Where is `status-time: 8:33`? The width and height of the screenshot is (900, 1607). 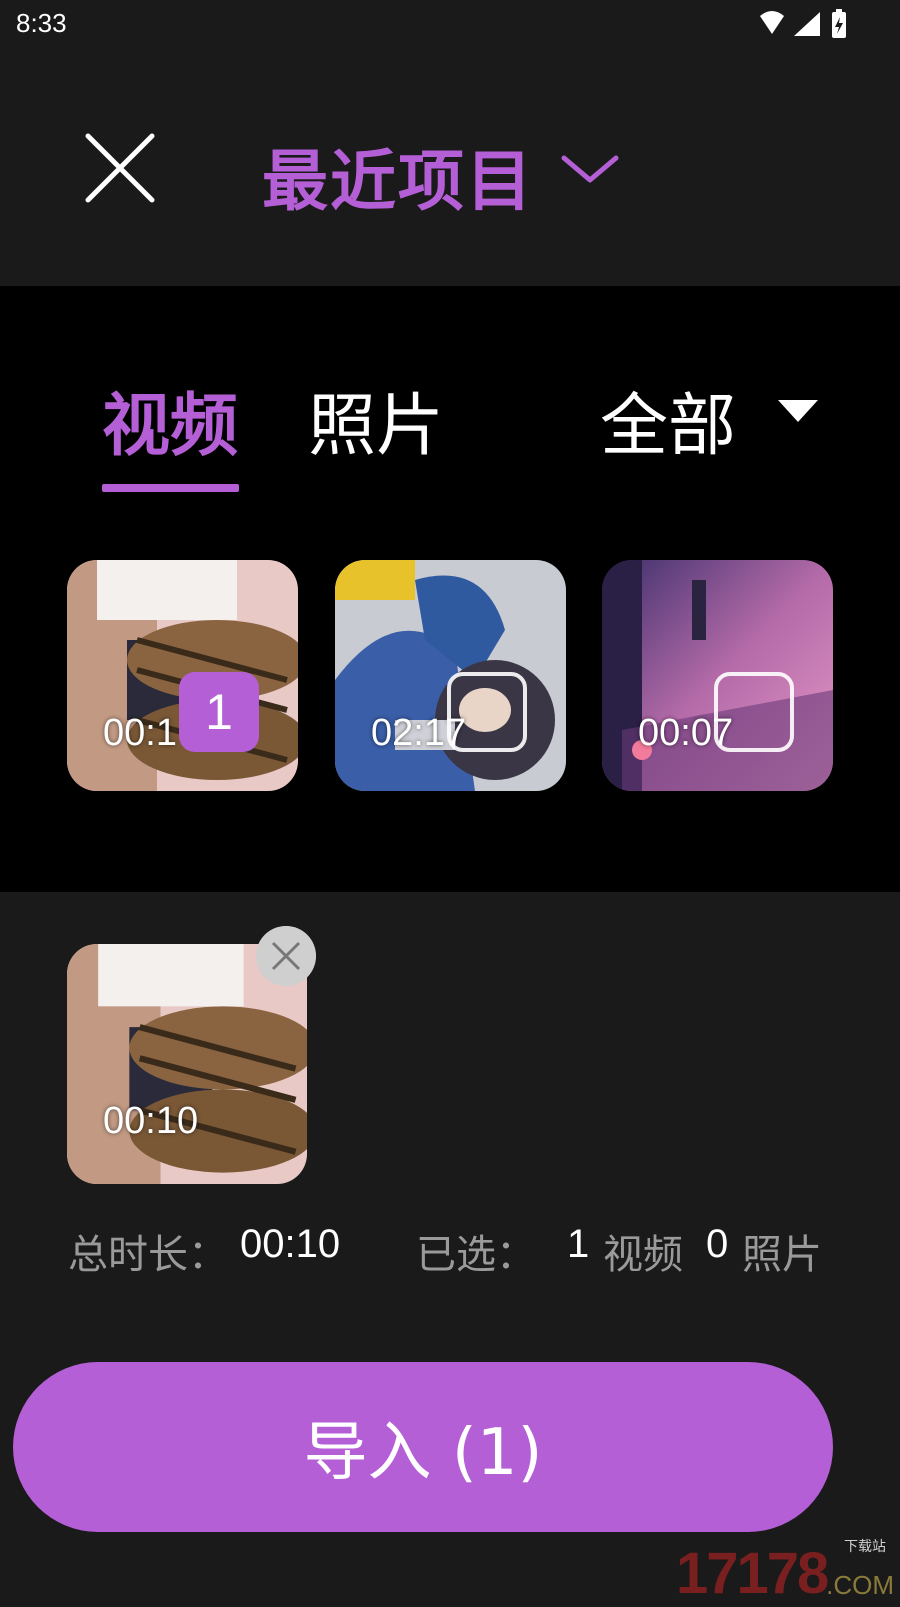 status-time: 8:33 is located at coordinates (41, 23).